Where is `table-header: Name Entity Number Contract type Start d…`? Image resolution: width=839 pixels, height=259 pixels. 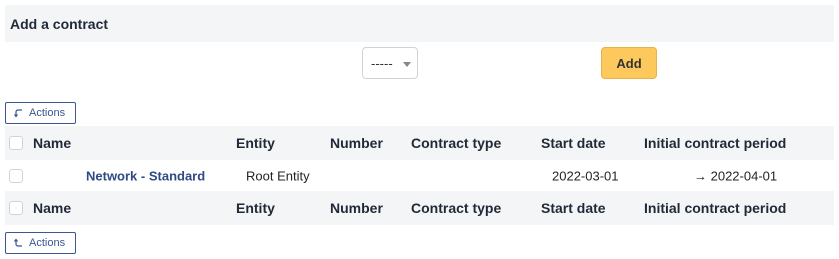 table-header: Name Entity Number Contract type Start d… is located at coordinates (419, 143).